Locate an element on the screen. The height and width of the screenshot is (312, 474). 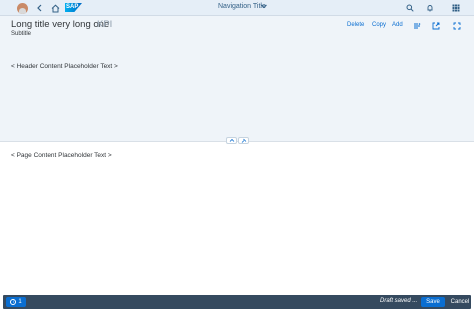
messages-button: i 1 is located at coordinates (16, 302).